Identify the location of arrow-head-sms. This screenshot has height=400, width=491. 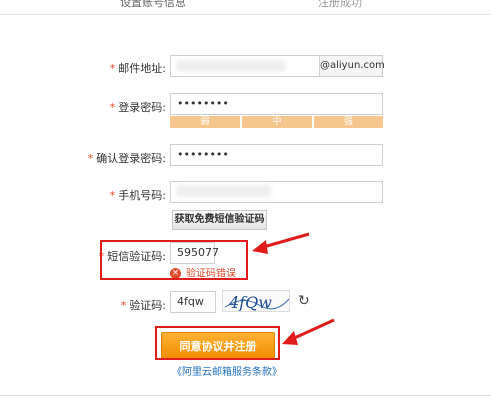
(260, 247).